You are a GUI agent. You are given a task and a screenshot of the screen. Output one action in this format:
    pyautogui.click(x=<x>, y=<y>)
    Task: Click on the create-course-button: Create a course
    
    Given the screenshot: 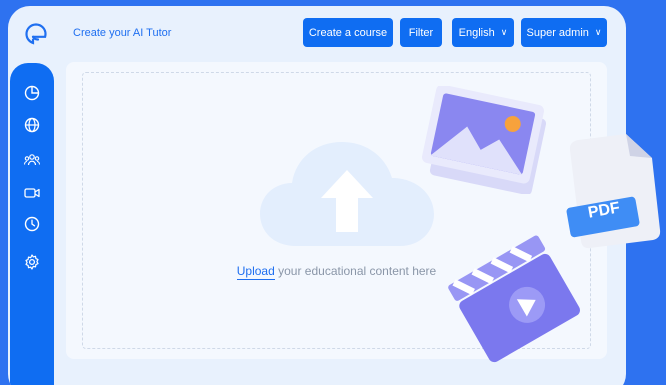 What is the action you would take?
    pyautogui.click(x=348, y=32)
    